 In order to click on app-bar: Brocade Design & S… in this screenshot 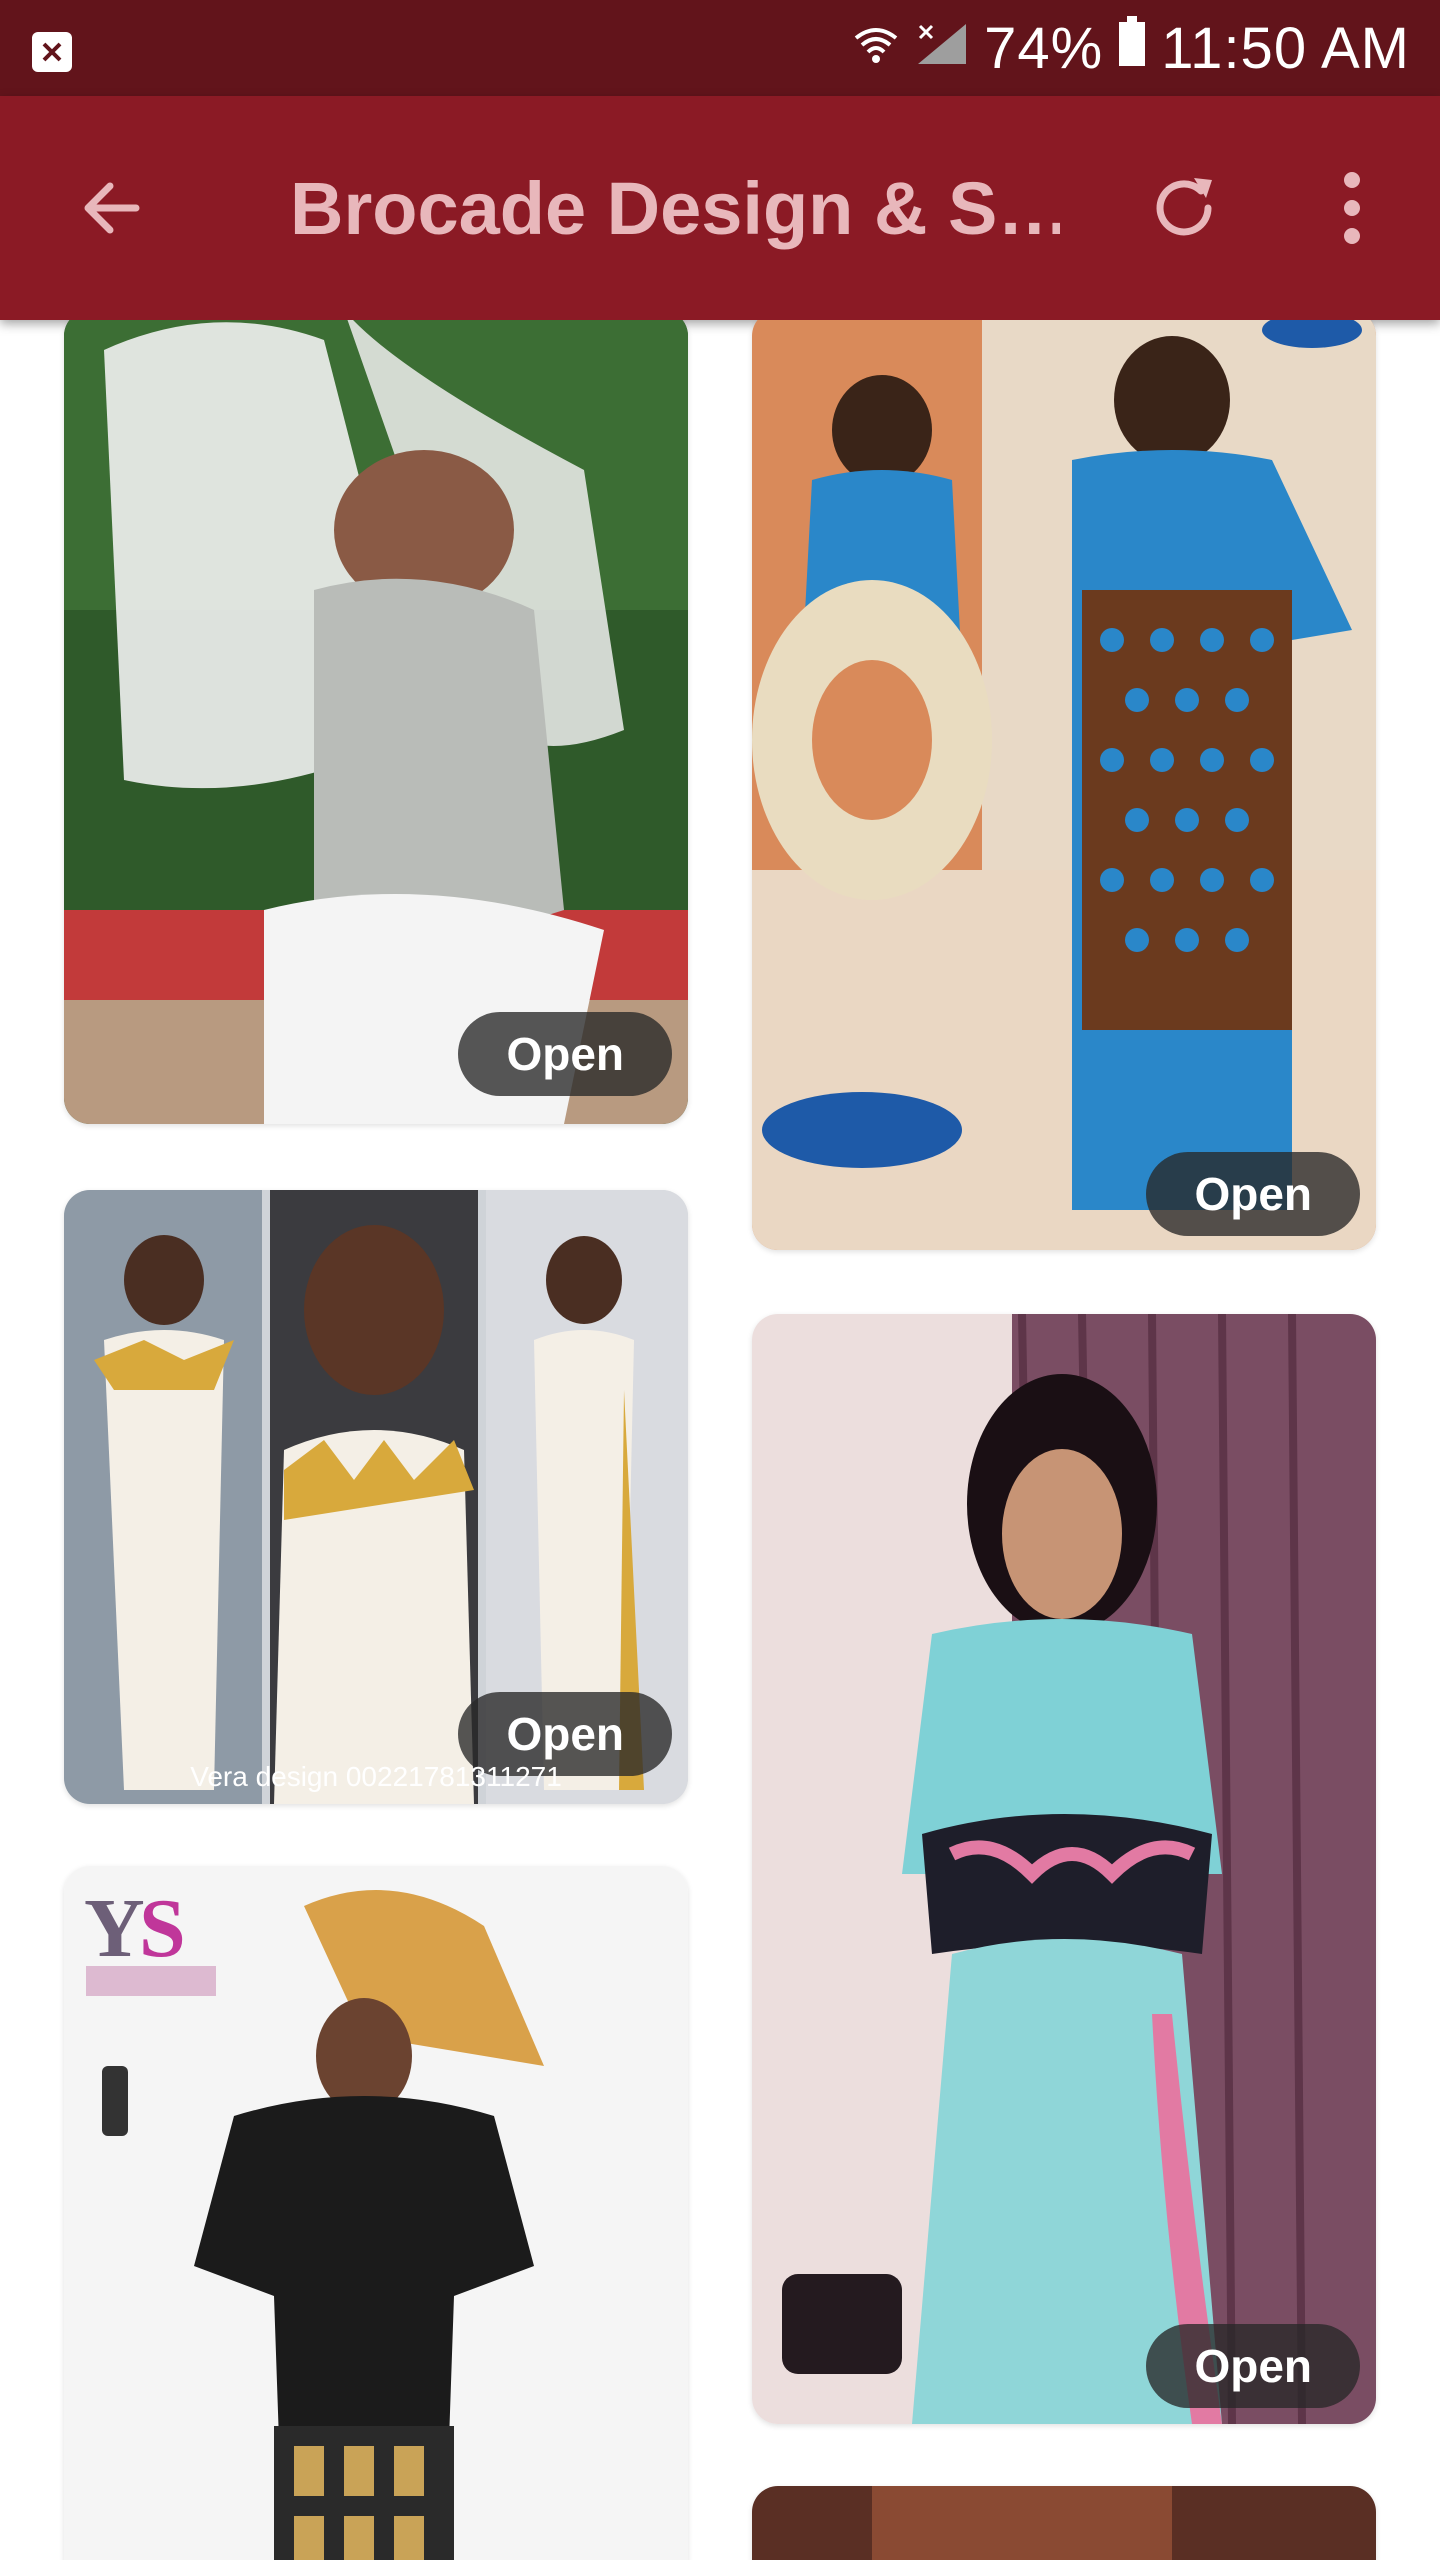, I will do `click(720, 208)`.